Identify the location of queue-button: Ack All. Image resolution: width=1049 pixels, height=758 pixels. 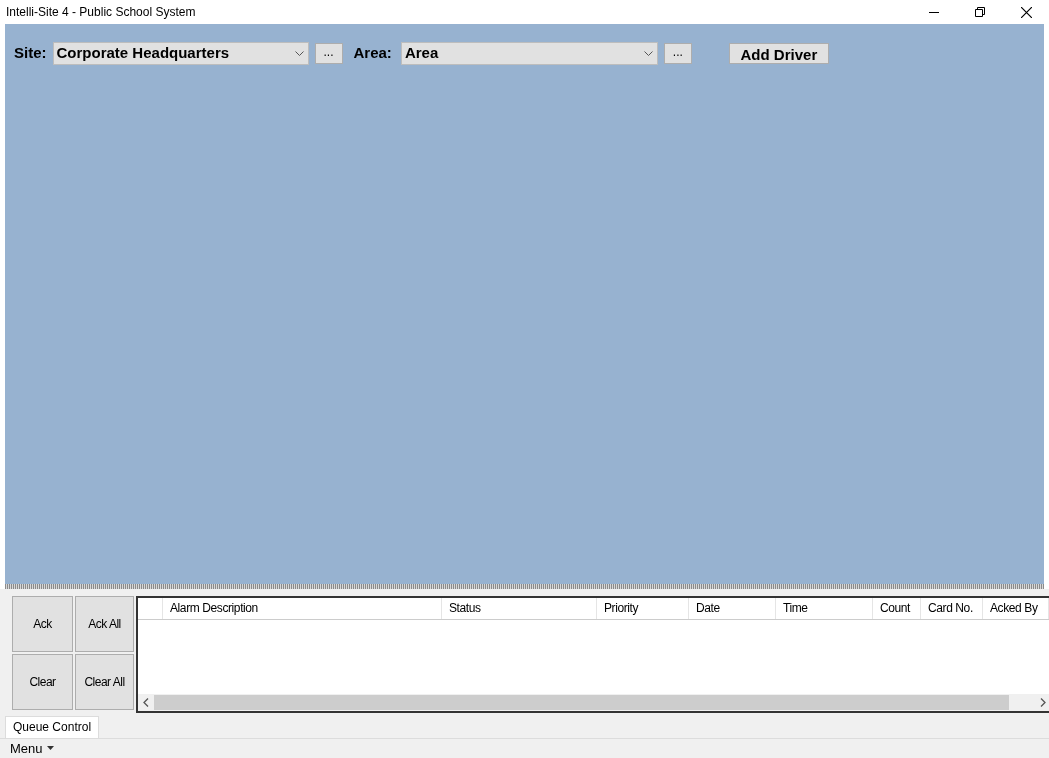
(104, 623).